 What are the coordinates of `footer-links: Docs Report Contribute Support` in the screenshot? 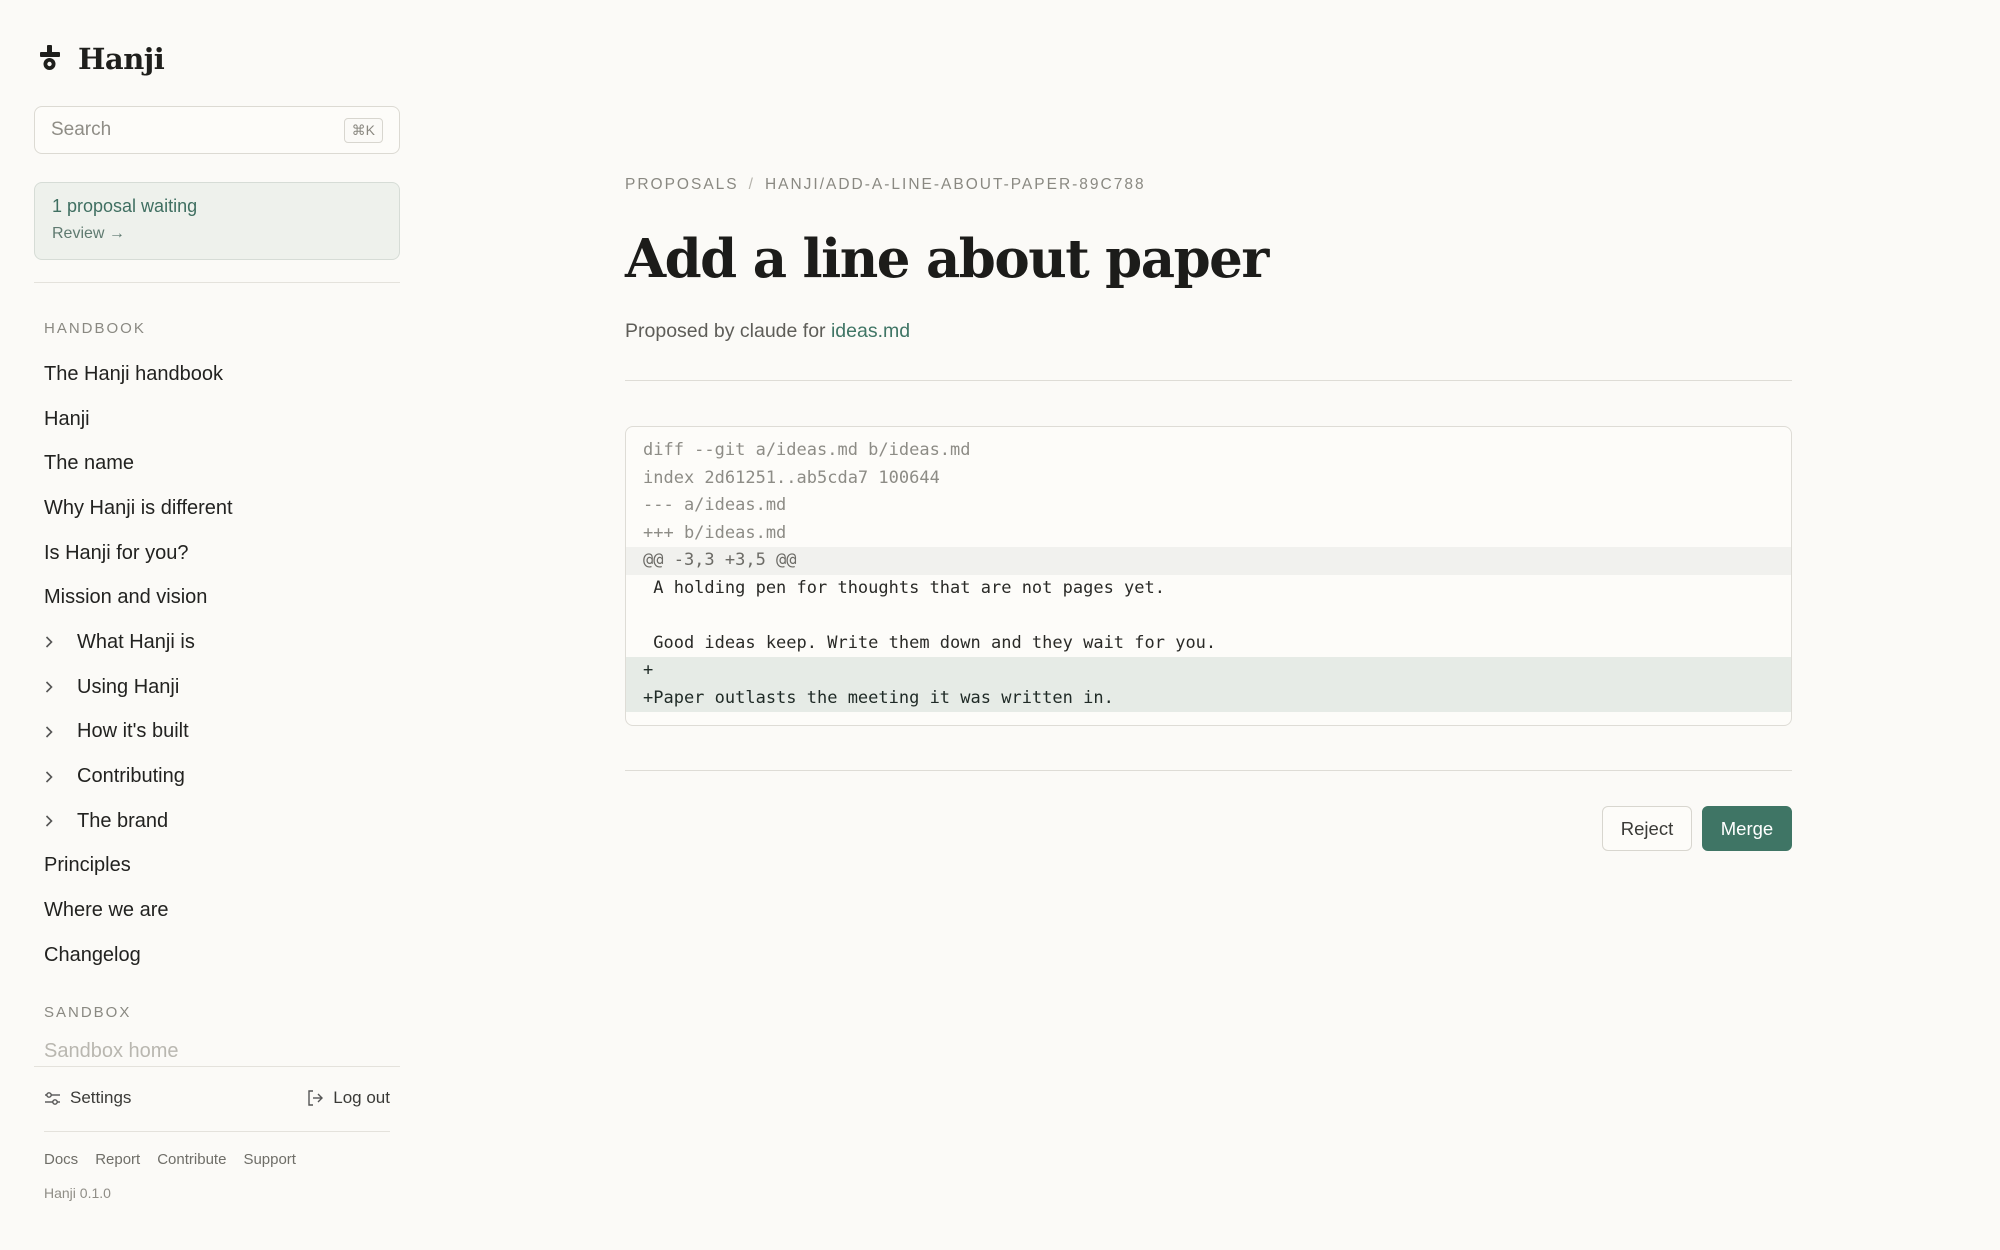 It's located at (170, 1159).